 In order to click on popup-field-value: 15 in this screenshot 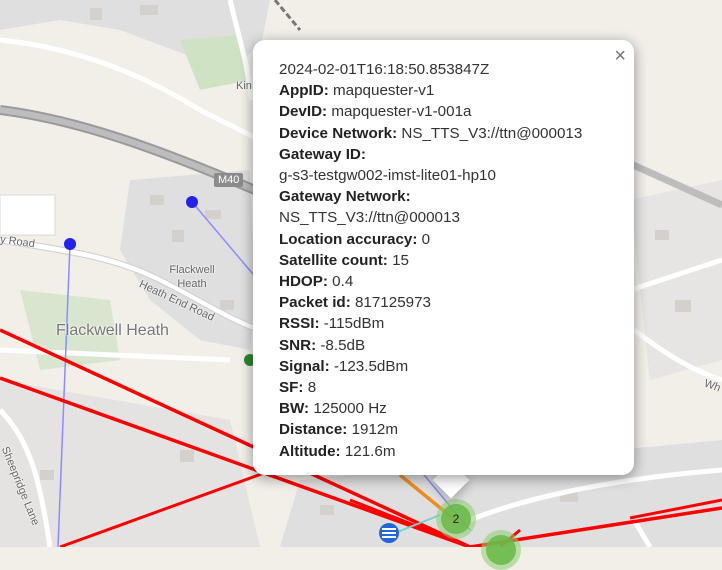, I will do `click(398, 260)`.